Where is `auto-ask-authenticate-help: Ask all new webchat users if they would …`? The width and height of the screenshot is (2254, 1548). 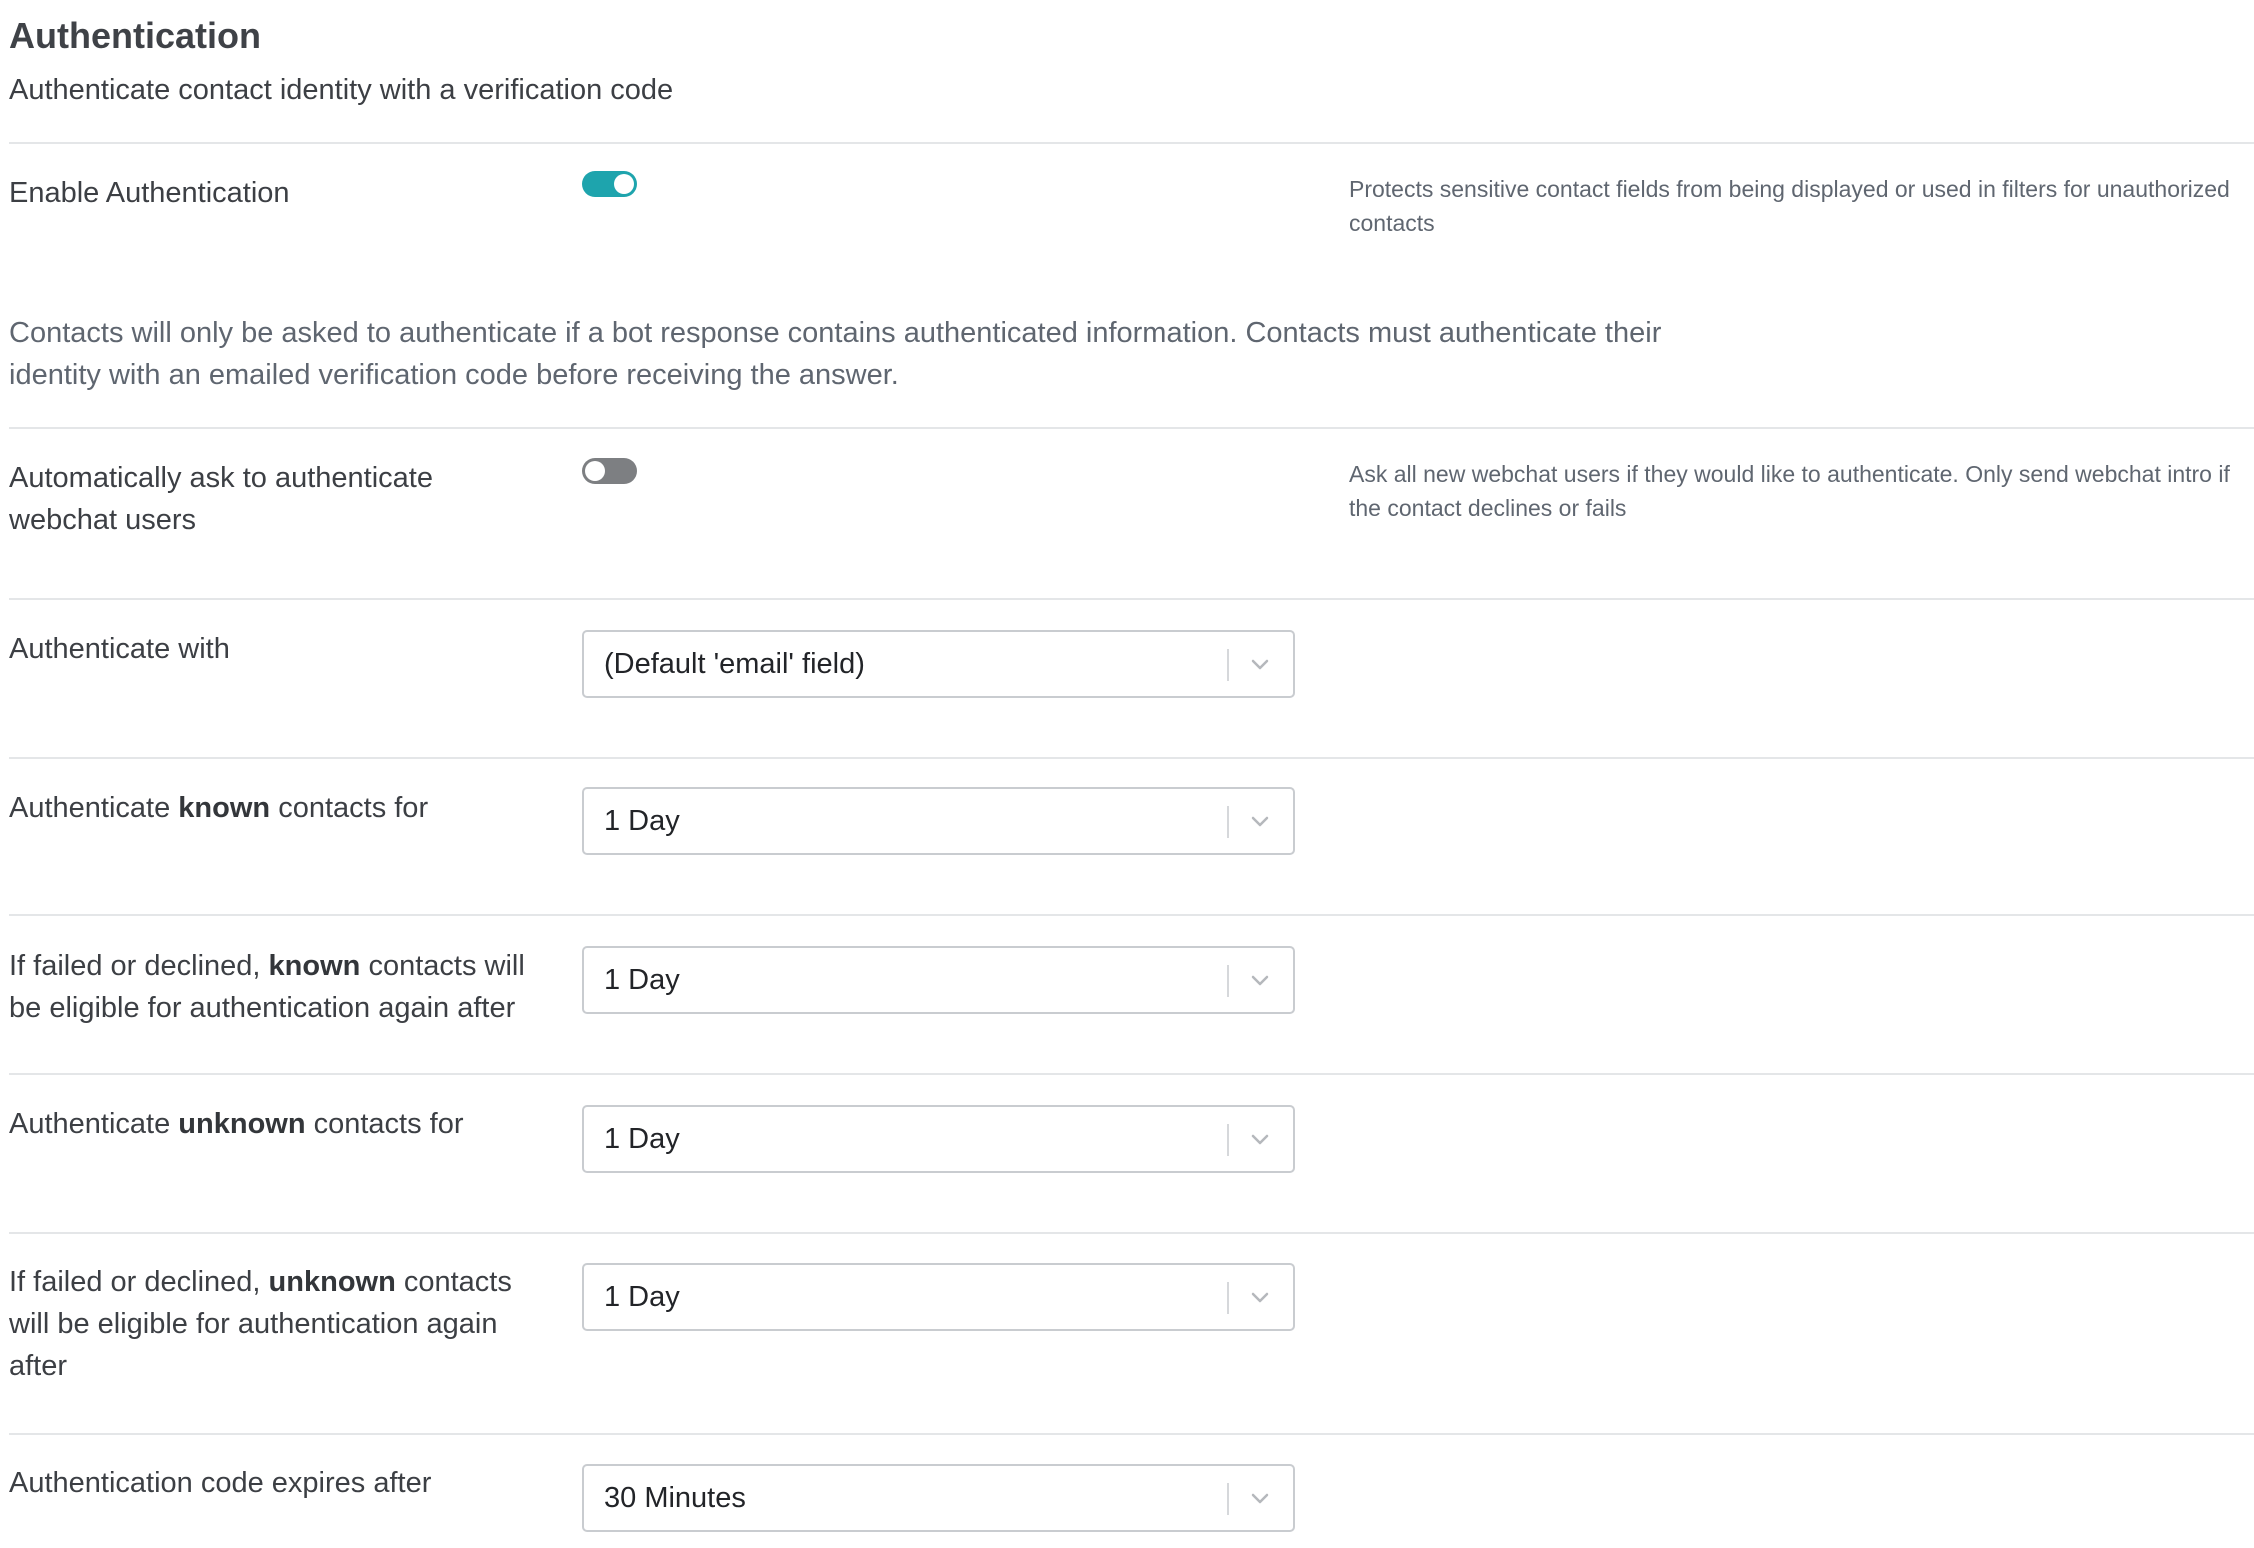
auto-ask-authenticate-help: Ask all new webchat users if they would … is located at coordinates (1789, 491).